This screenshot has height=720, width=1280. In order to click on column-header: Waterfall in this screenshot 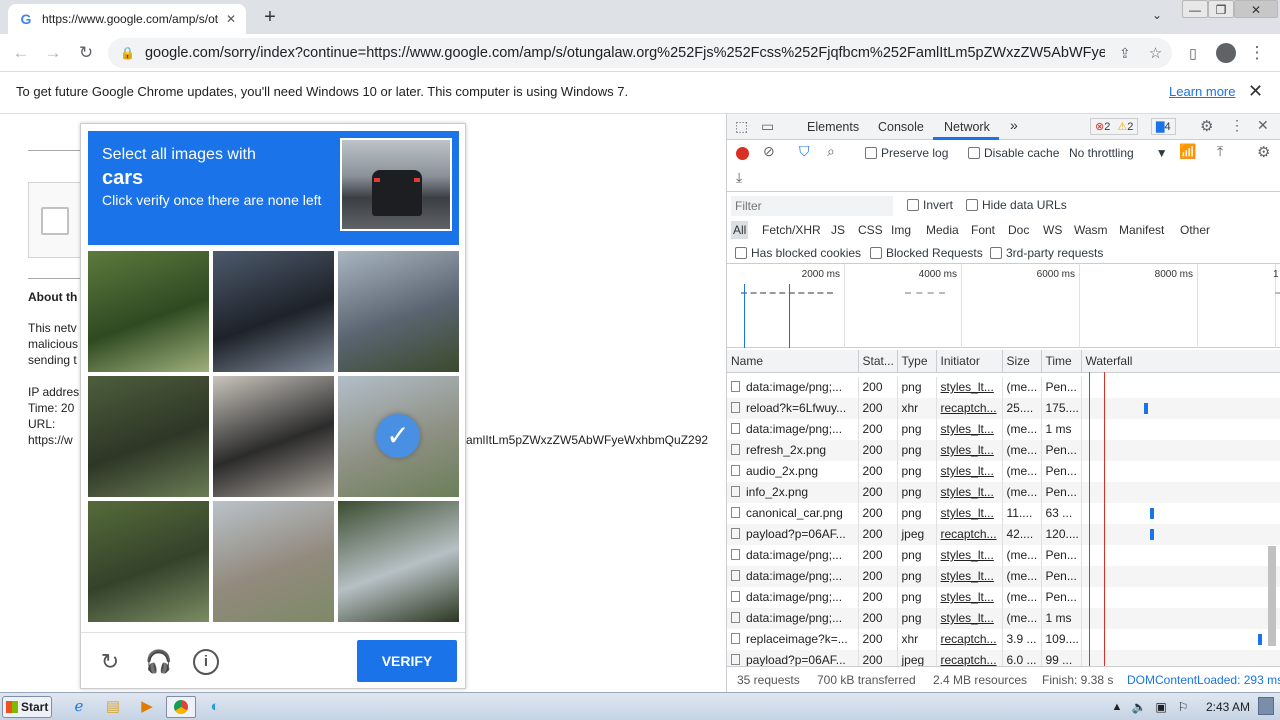, I will do `click(1180, 361)`.